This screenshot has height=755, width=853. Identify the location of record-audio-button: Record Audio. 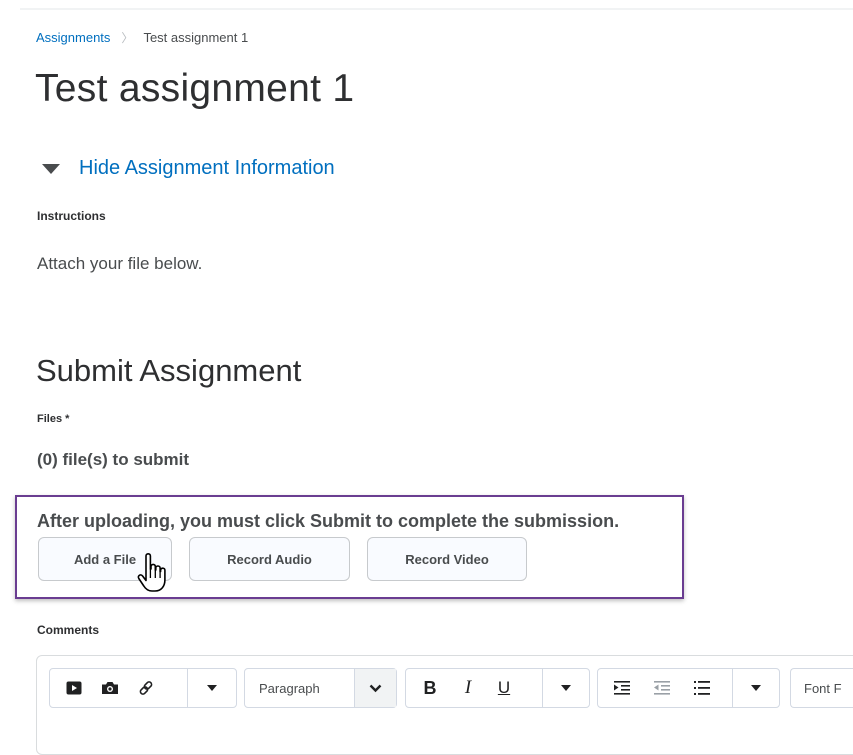
(269, 559).